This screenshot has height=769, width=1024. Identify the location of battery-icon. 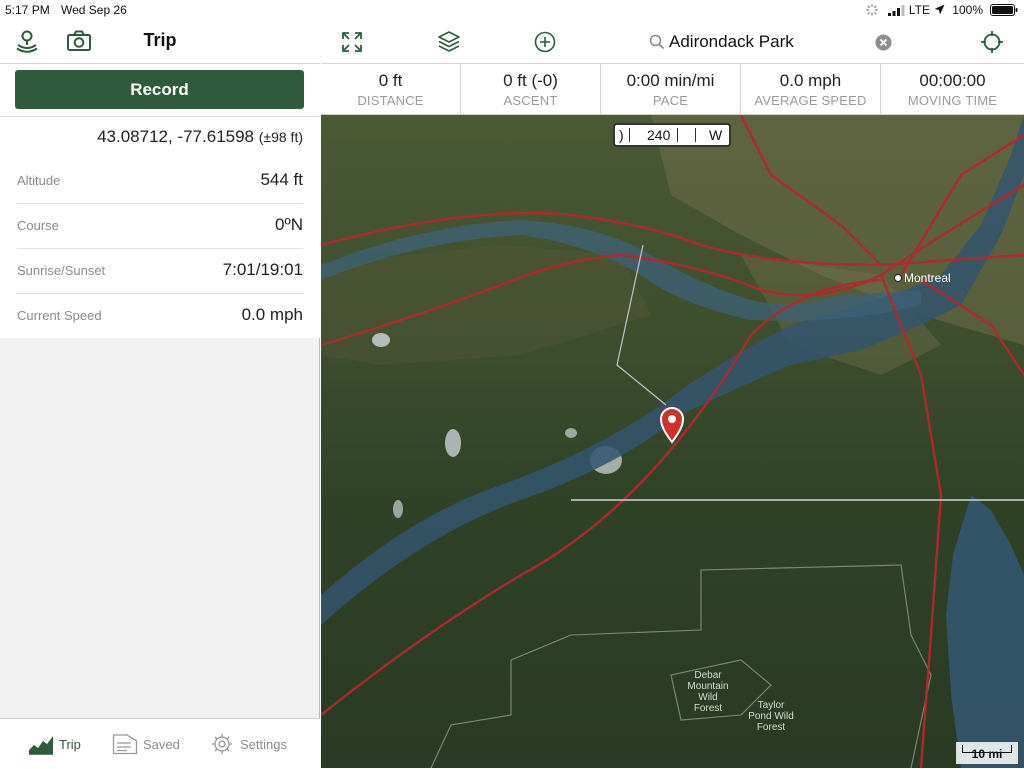
(1004, 10).